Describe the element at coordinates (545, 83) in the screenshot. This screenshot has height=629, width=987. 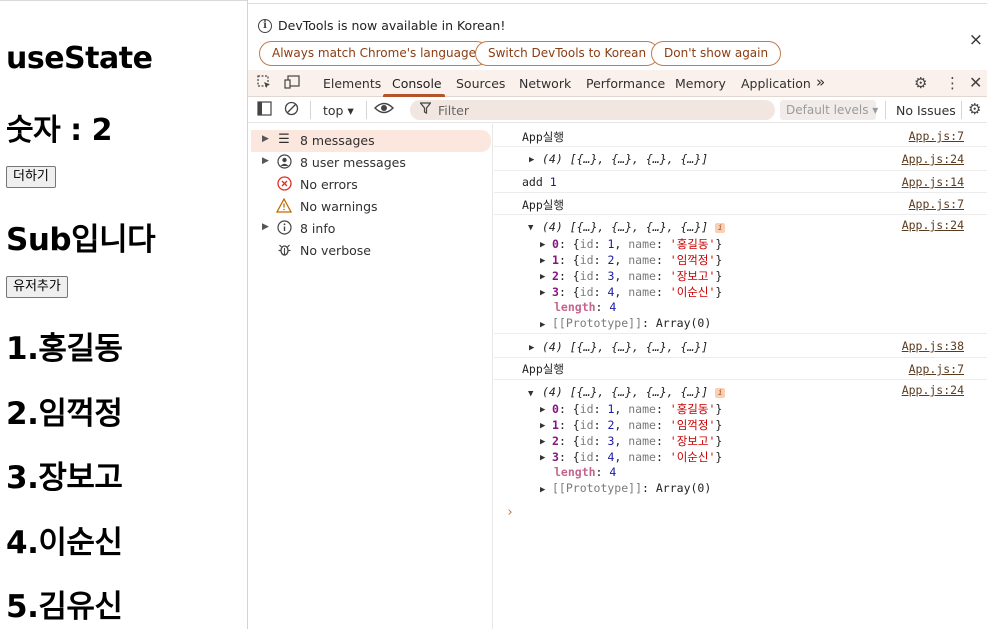
I see `tab-network: Network` at that location.